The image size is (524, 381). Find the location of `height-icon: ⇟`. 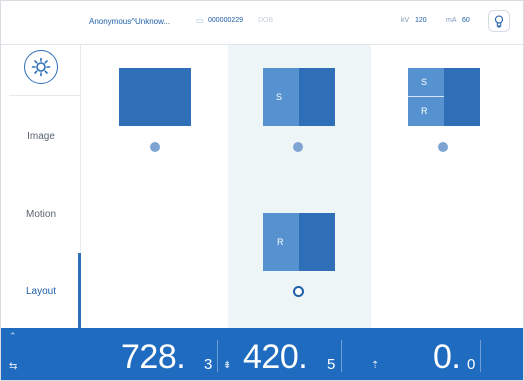

height-icon: ⇟ is located at coordinates (227, 365).